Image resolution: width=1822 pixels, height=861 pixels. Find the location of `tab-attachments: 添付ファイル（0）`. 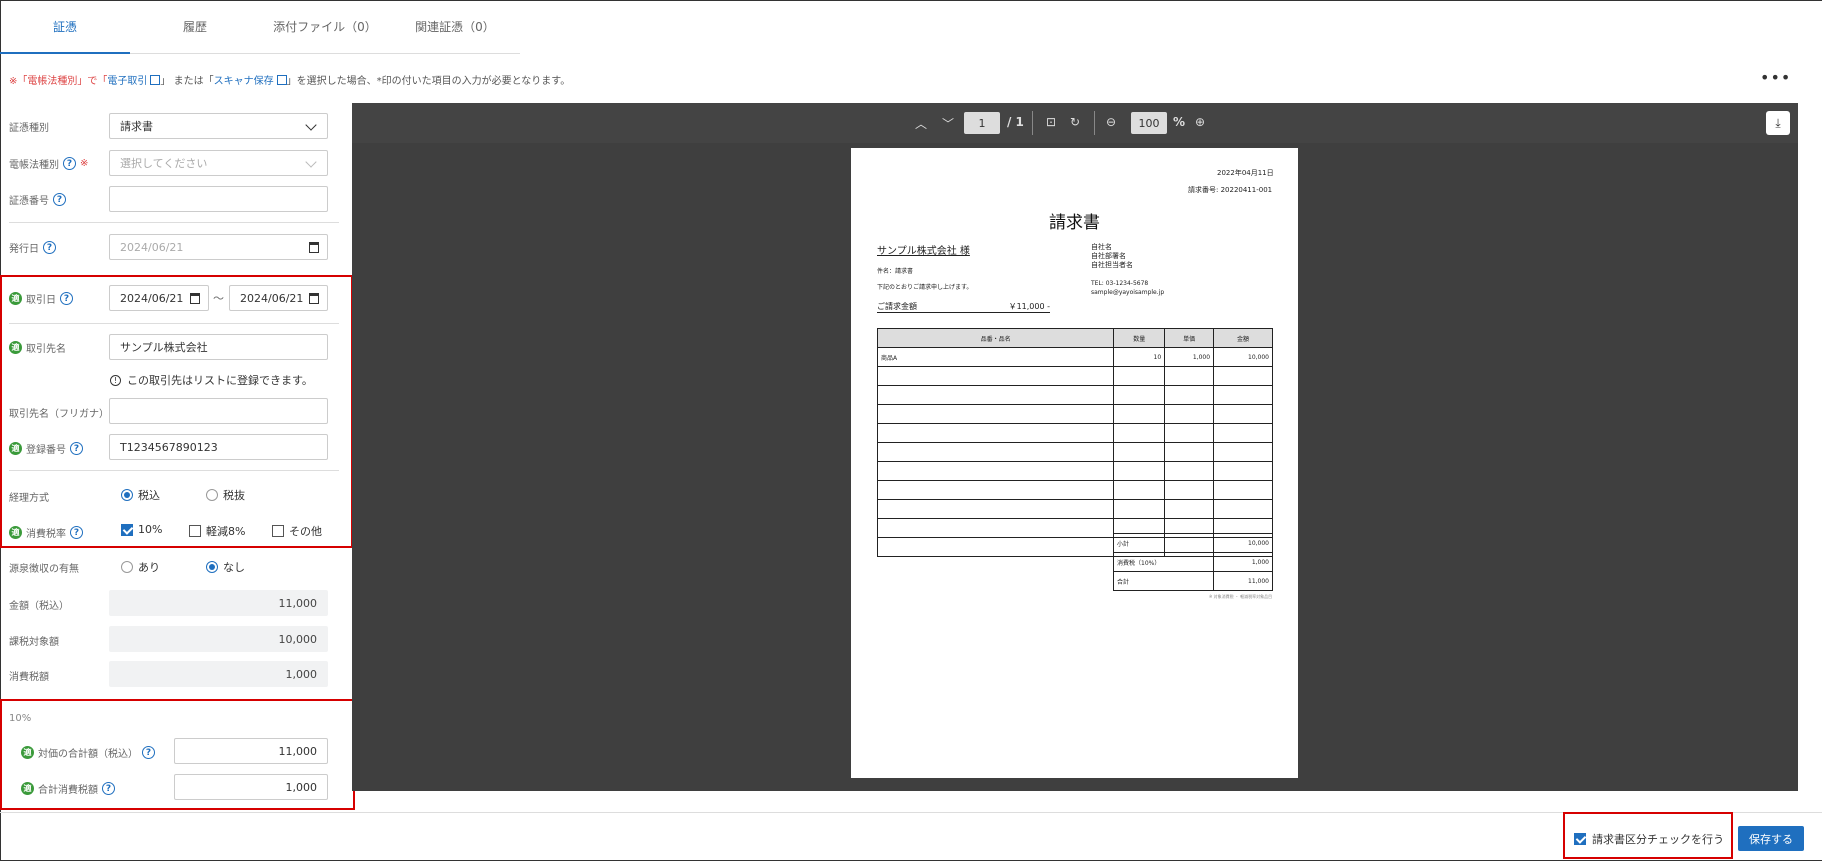

tab-attachments: 添付ファイル（0） is located at coordinates (325, 27).